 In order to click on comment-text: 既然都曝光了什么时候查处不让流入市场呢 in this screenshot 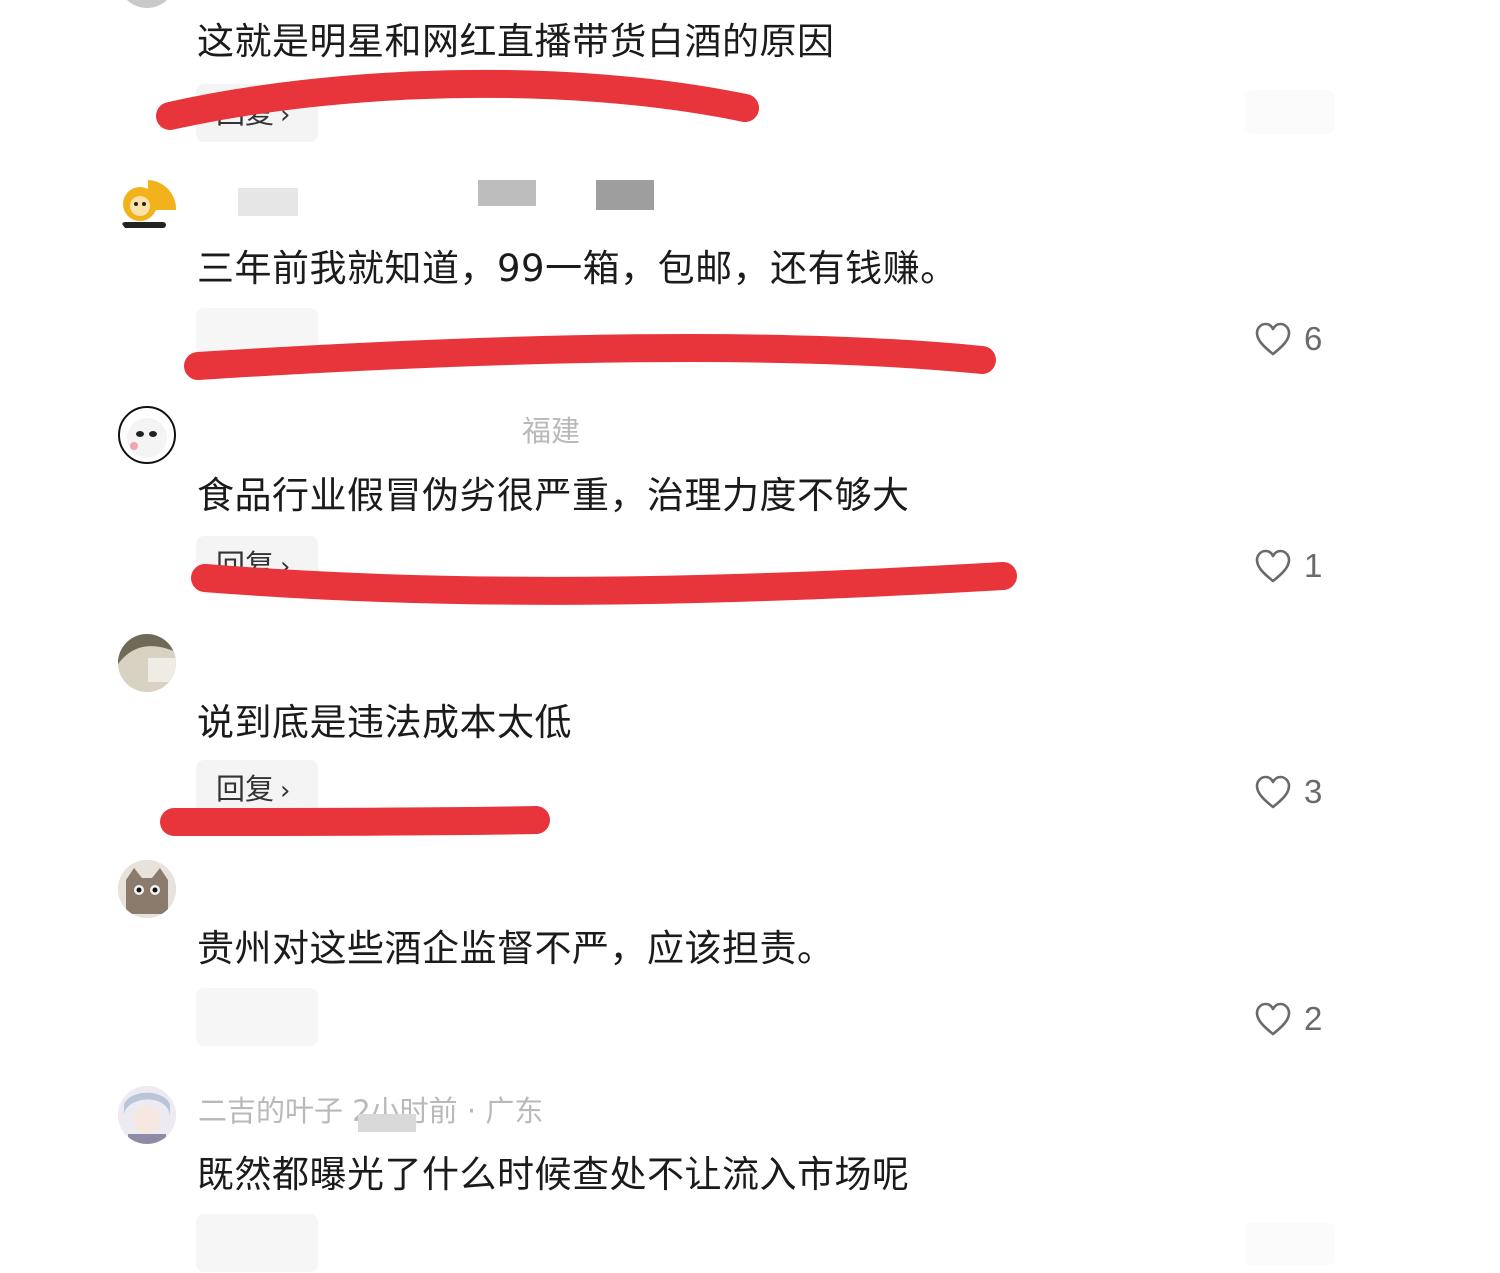, I will do `click(553, 1174)`.